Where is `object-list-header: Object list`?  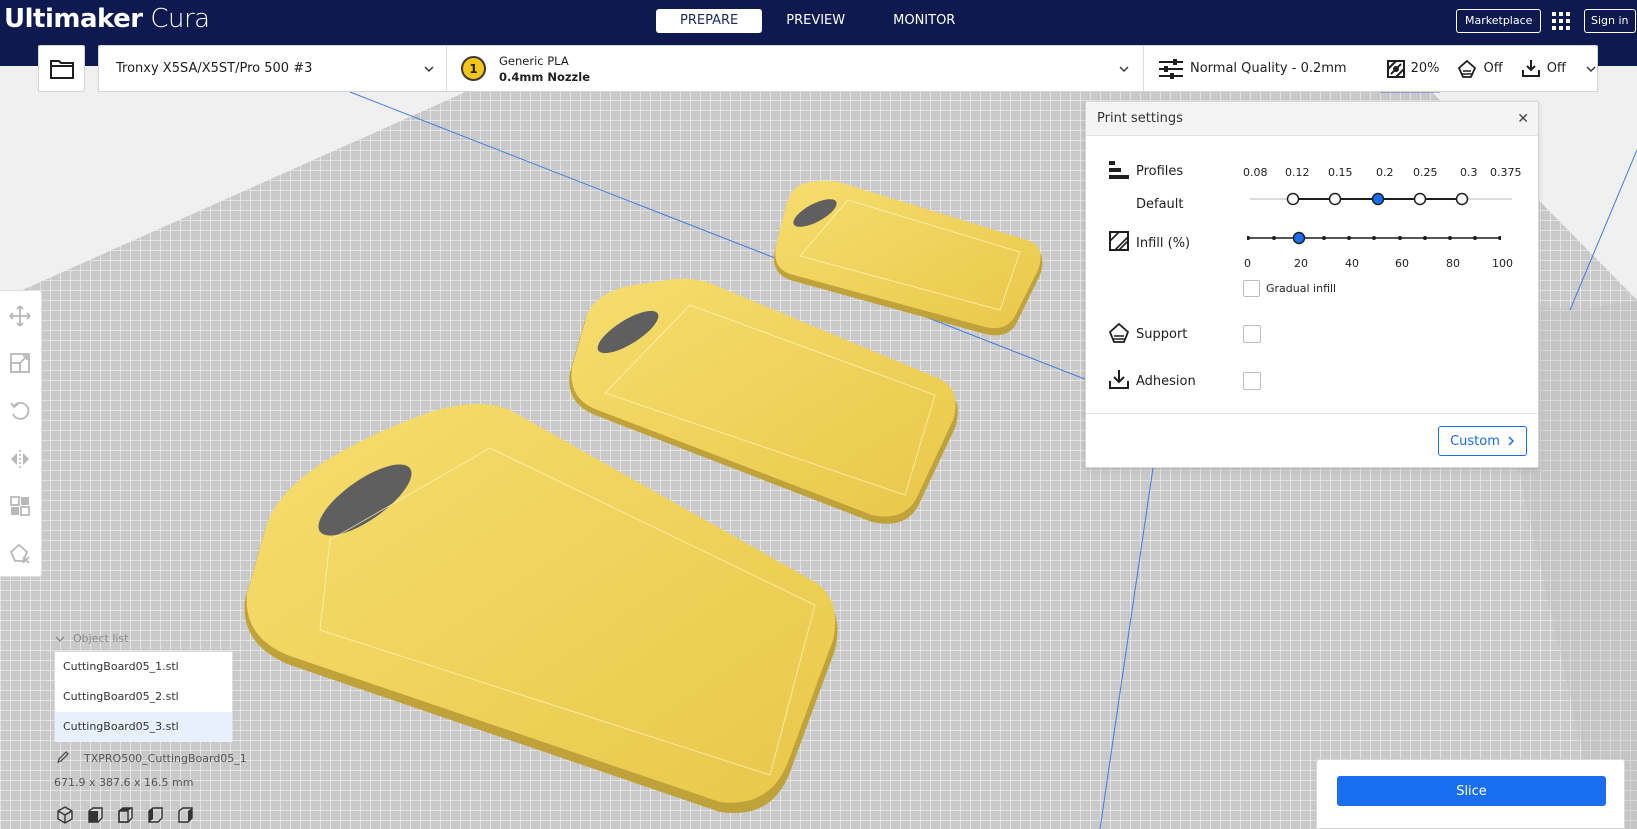
object-list-header: Object list is located at coordinates (91, 638).